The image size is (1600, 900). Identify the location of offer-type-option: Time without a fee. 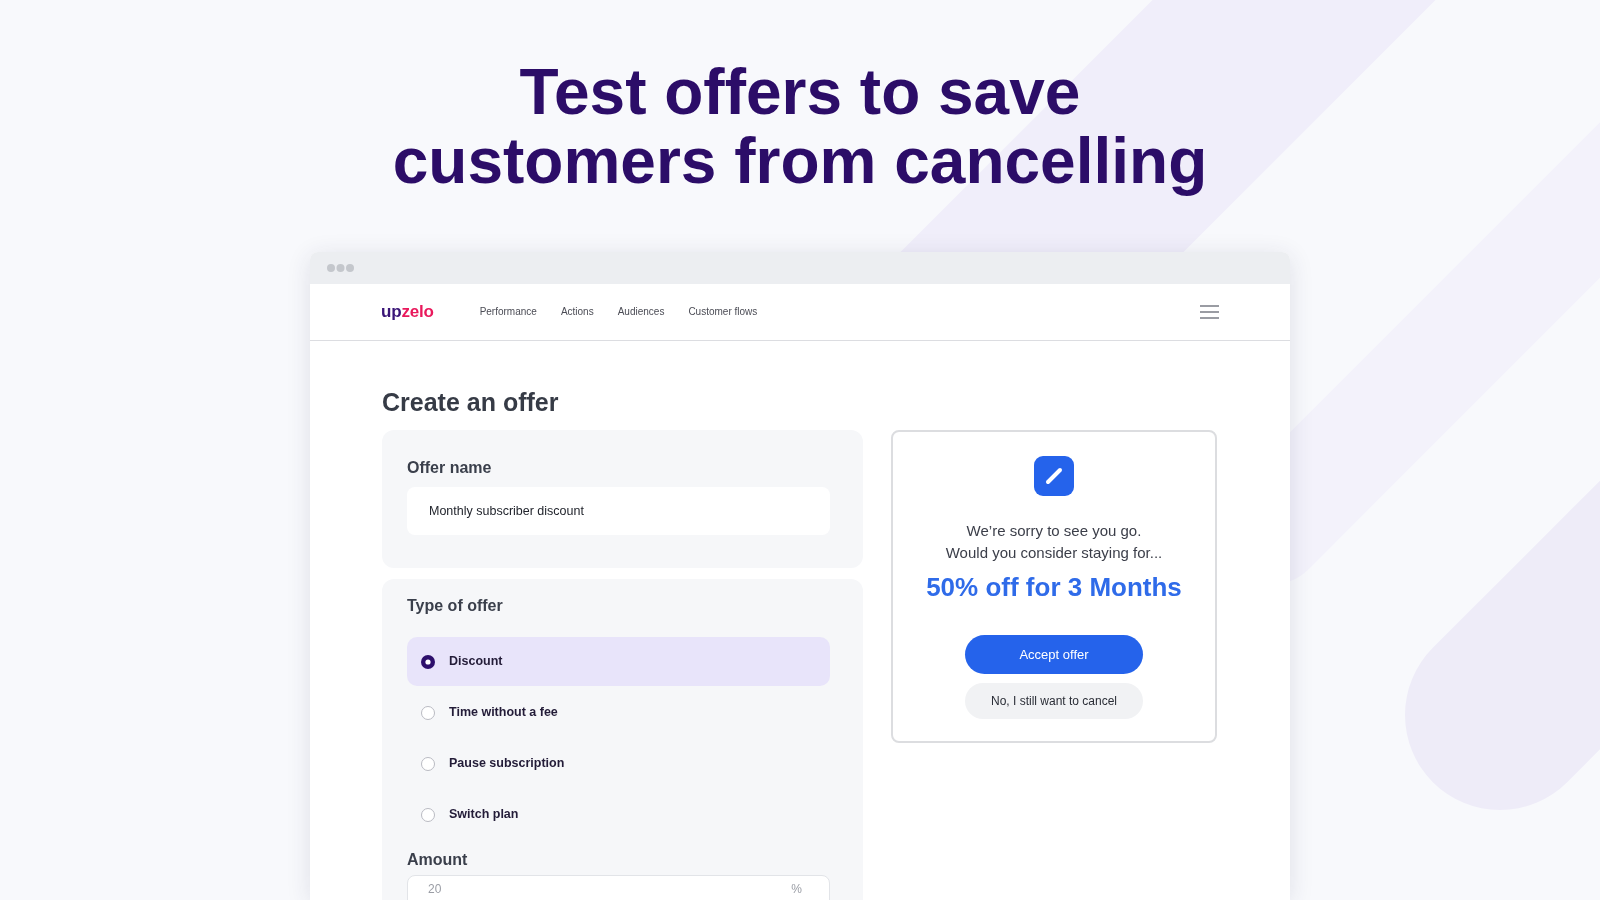
(618, 712).